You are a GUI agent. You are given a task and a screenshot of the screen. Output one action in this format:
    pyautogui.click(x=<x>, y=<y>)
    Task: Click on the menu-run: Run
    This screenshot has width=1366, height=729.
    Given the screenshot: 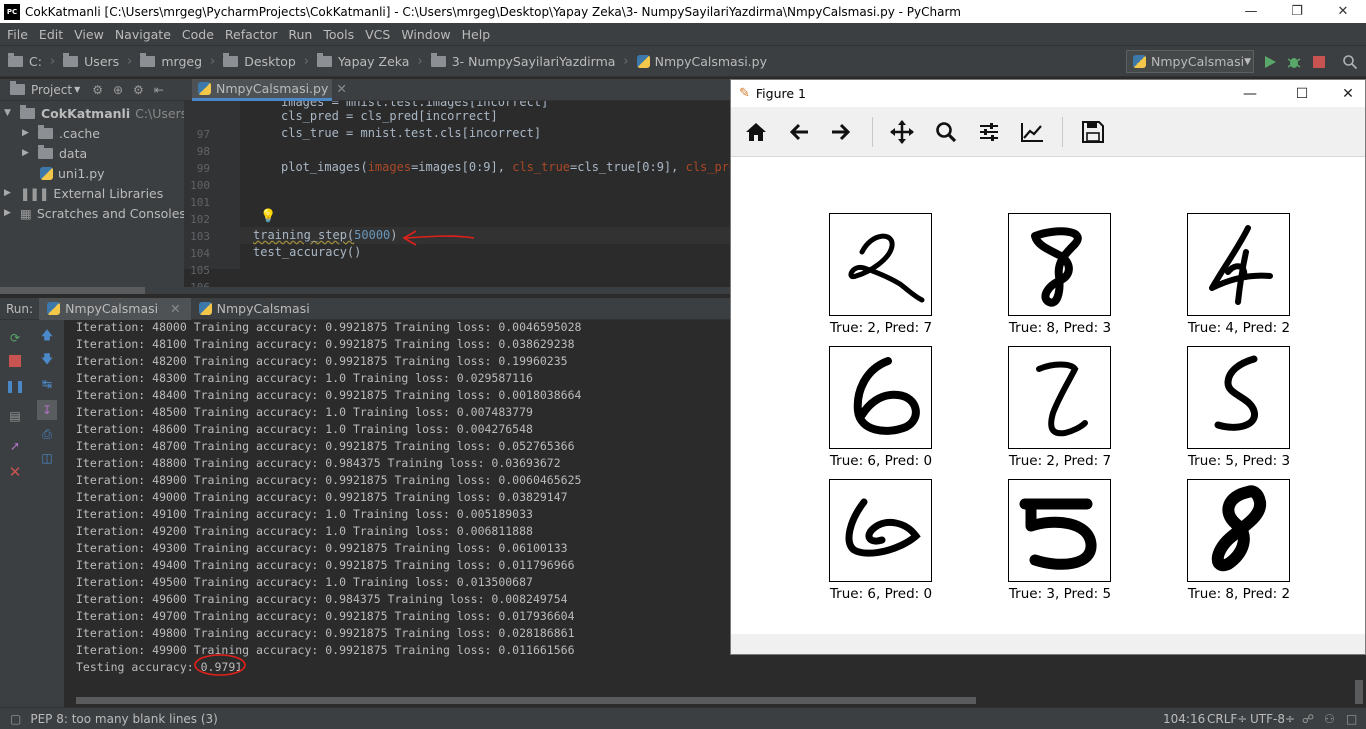 What is the action you would take?
    pyautogui.click(x=300, y=34)
    